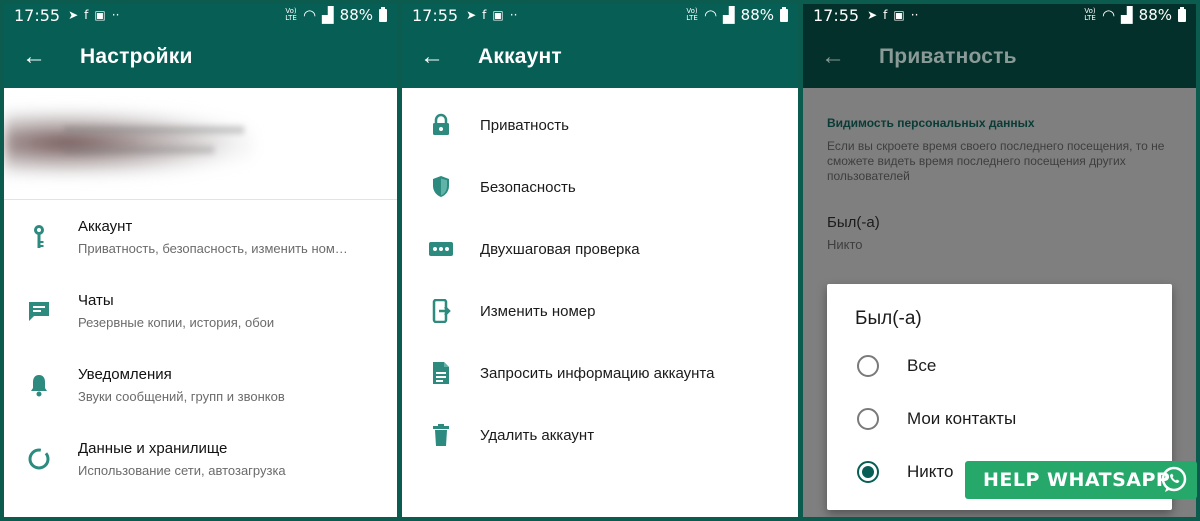 The height and width of the screenshot is (521, 1200). What do you see at coordinates (176, 322) in the screenshot?
I see `settings-item-subtitle: Резервные копии, история, обои` at bounding box center [176, 322].